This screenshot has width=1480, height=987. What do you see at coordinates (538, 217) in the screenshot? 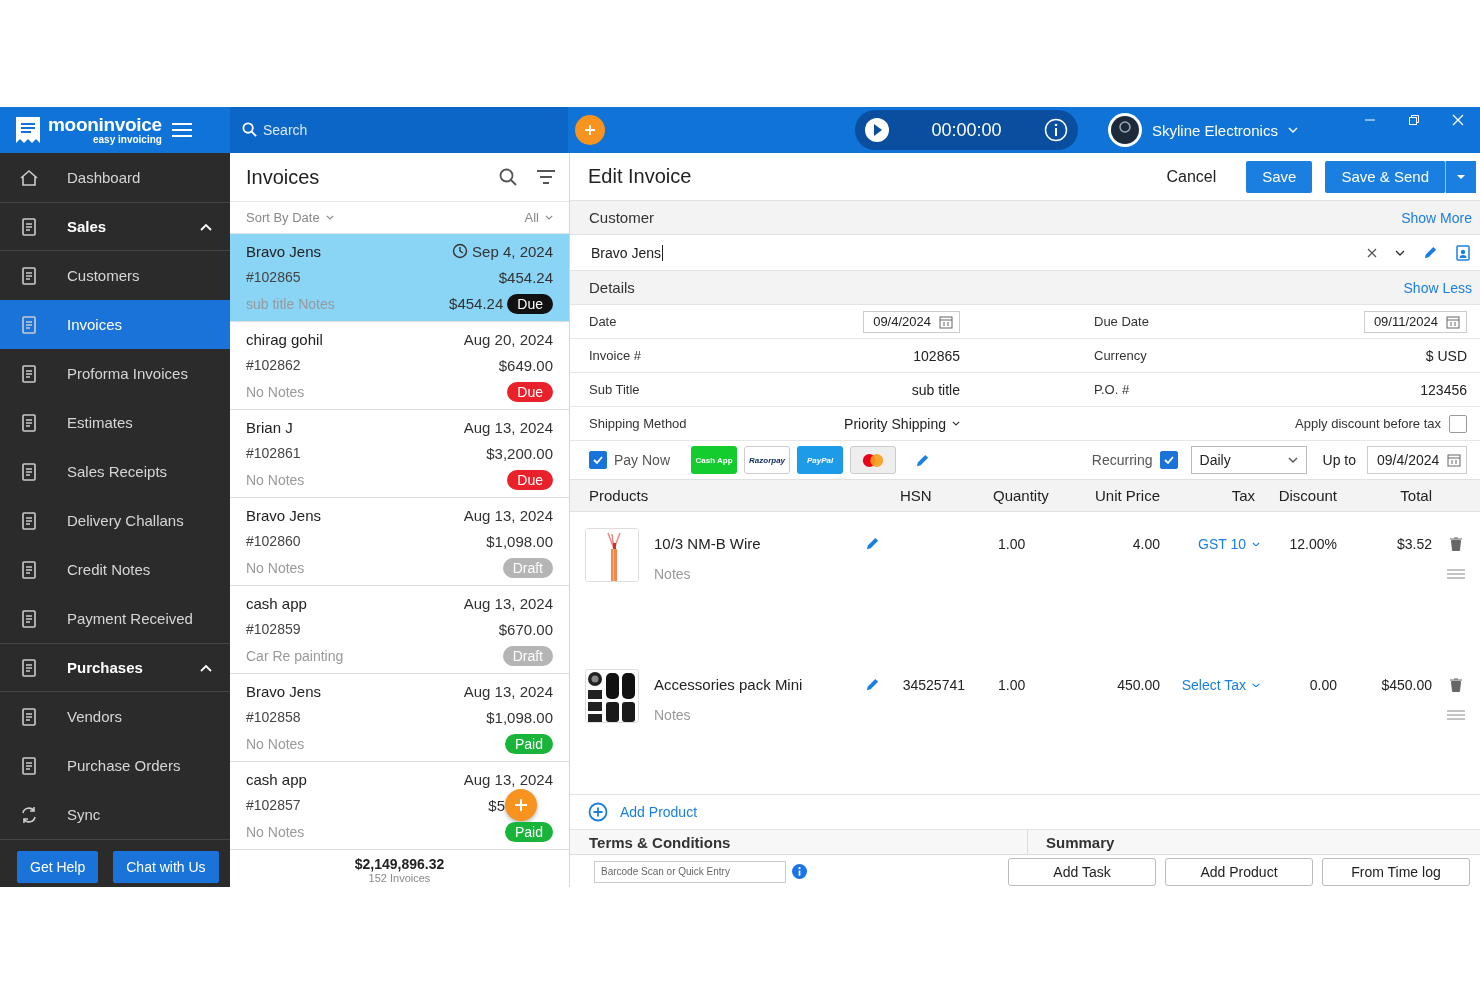
I see `filter-dropdown: All` at bounding box center [538, 217].